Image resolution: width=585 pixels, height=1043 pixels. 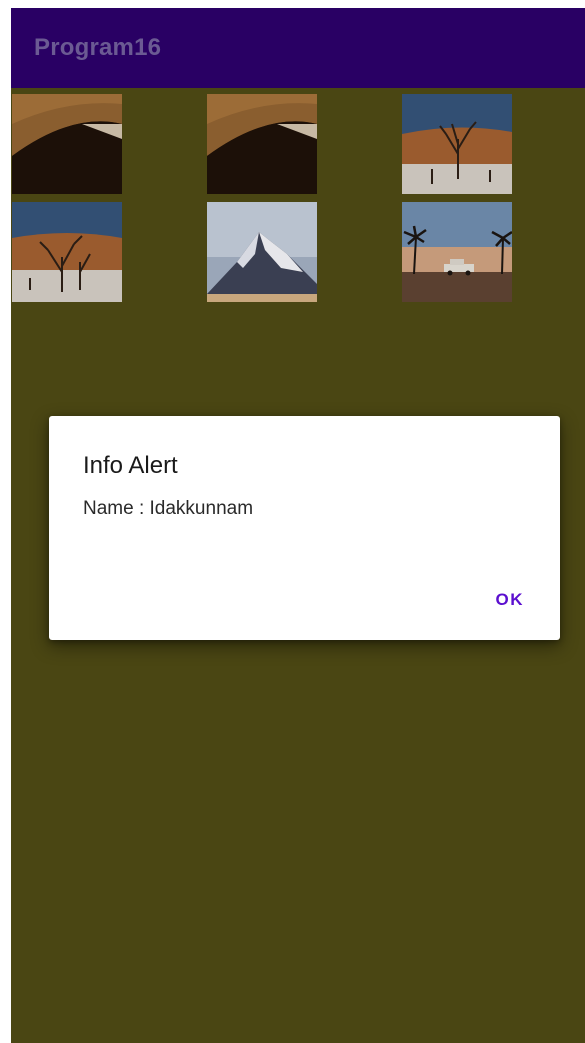 I want to click on dialog-message: Name : Idakkunnam, so click(x=168, y=508).